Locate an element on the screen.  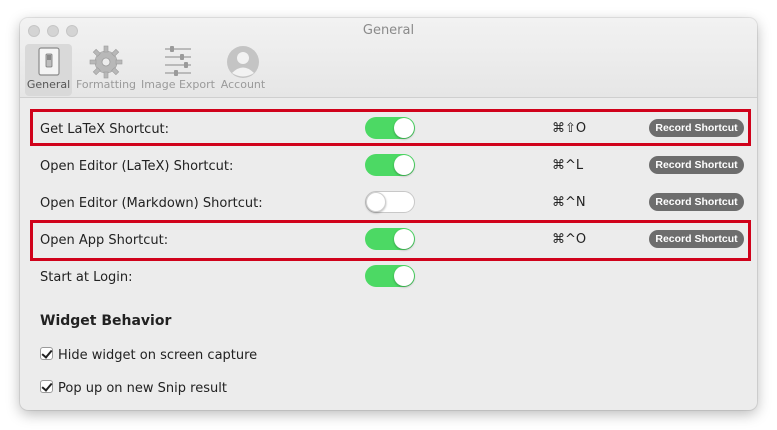
general-switch-icon is located at coordinates (49, 62).